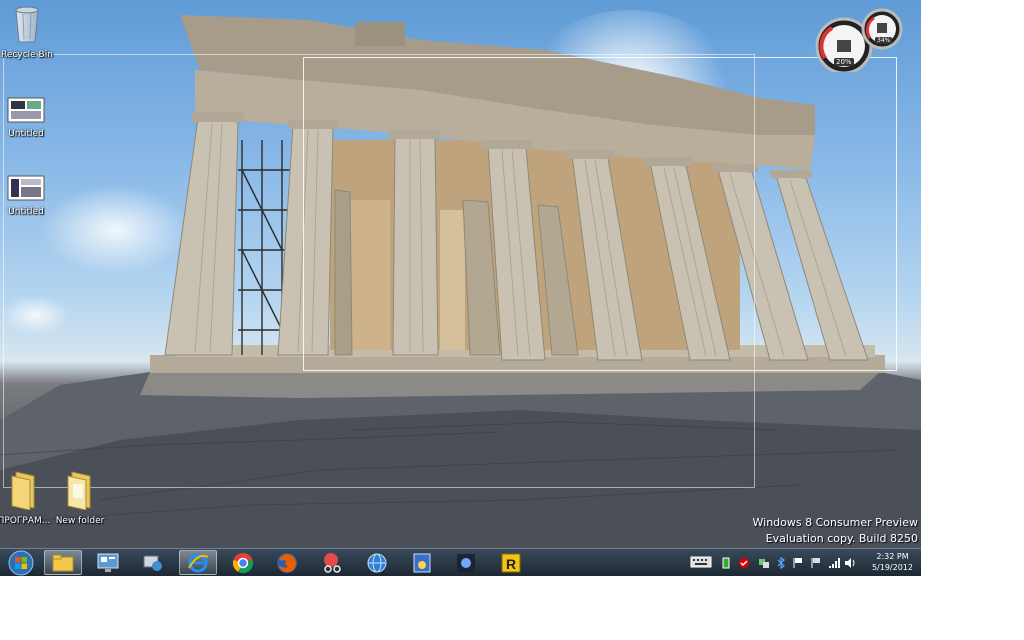  I want to click on desktop-icon-label: New folder, so click(80, 521).